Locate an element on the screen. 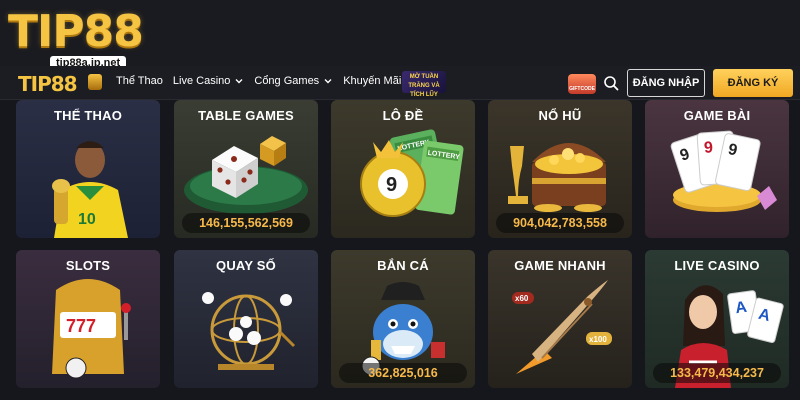  multiplier-badge: x100 is located at coordinates (598, 339).